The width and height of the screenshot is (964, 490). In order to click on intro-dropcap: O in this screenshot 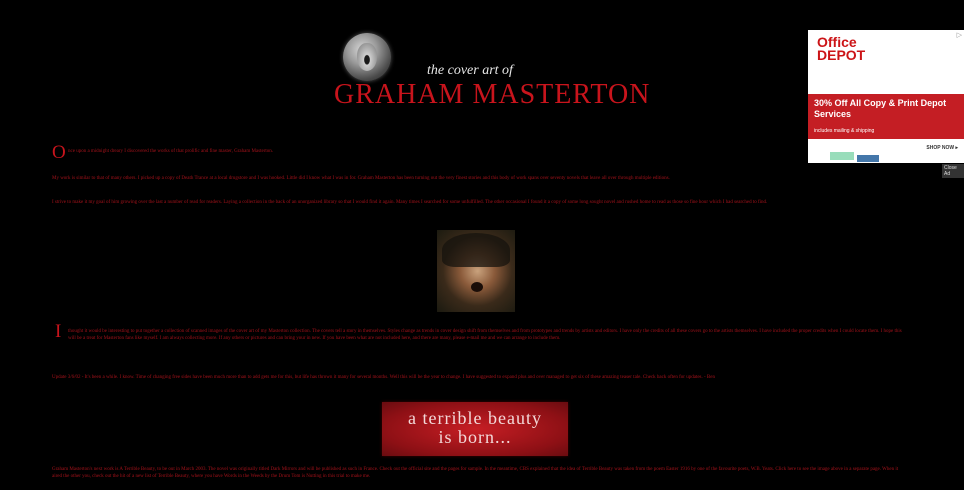, I will do `click(59, 152)`.